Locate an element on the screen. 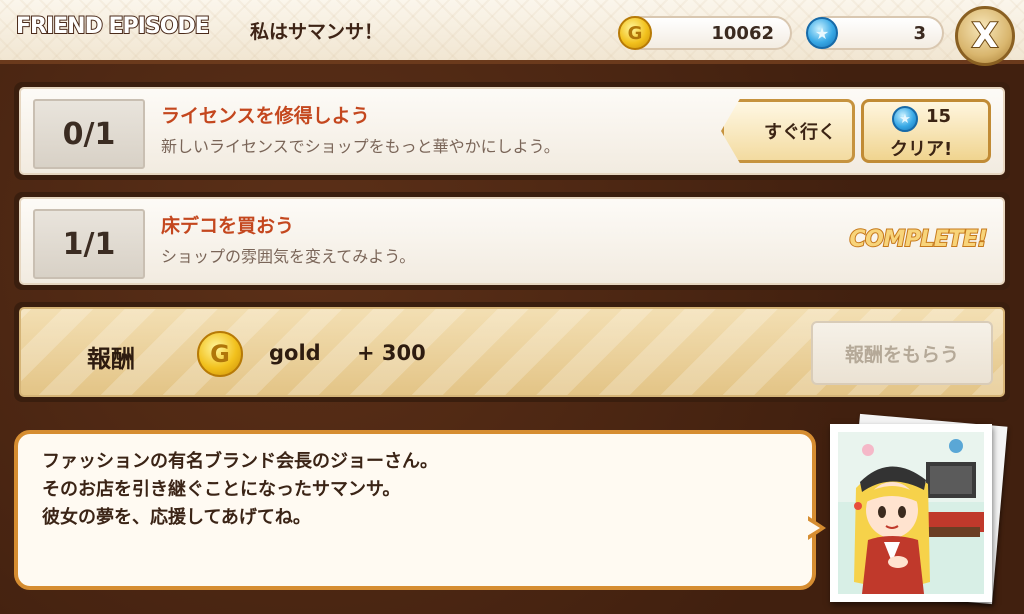  instant-clear-button: ★ 15 クリア! is located at coordinates (926, 131).